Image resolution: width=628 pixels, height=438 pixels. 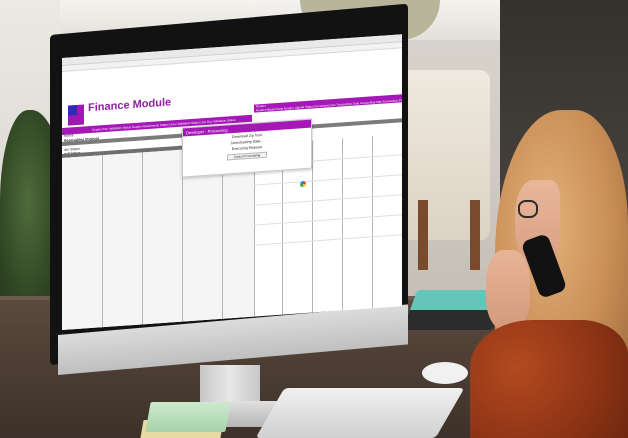 What do you see at coordinates (72, 110) in the screenshot?
I see `logo-square` at bounding box center [72, 110].